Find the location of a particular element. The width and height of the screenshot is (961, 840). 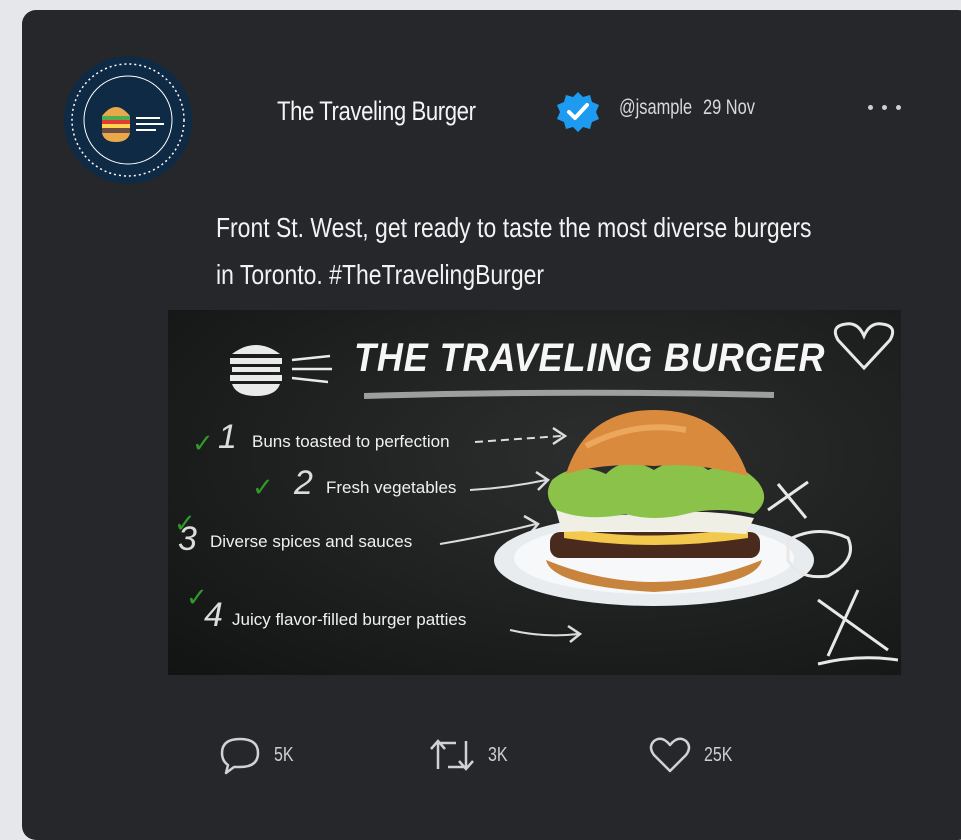

chalk-burger-logo is located at coordinates (281, 370).